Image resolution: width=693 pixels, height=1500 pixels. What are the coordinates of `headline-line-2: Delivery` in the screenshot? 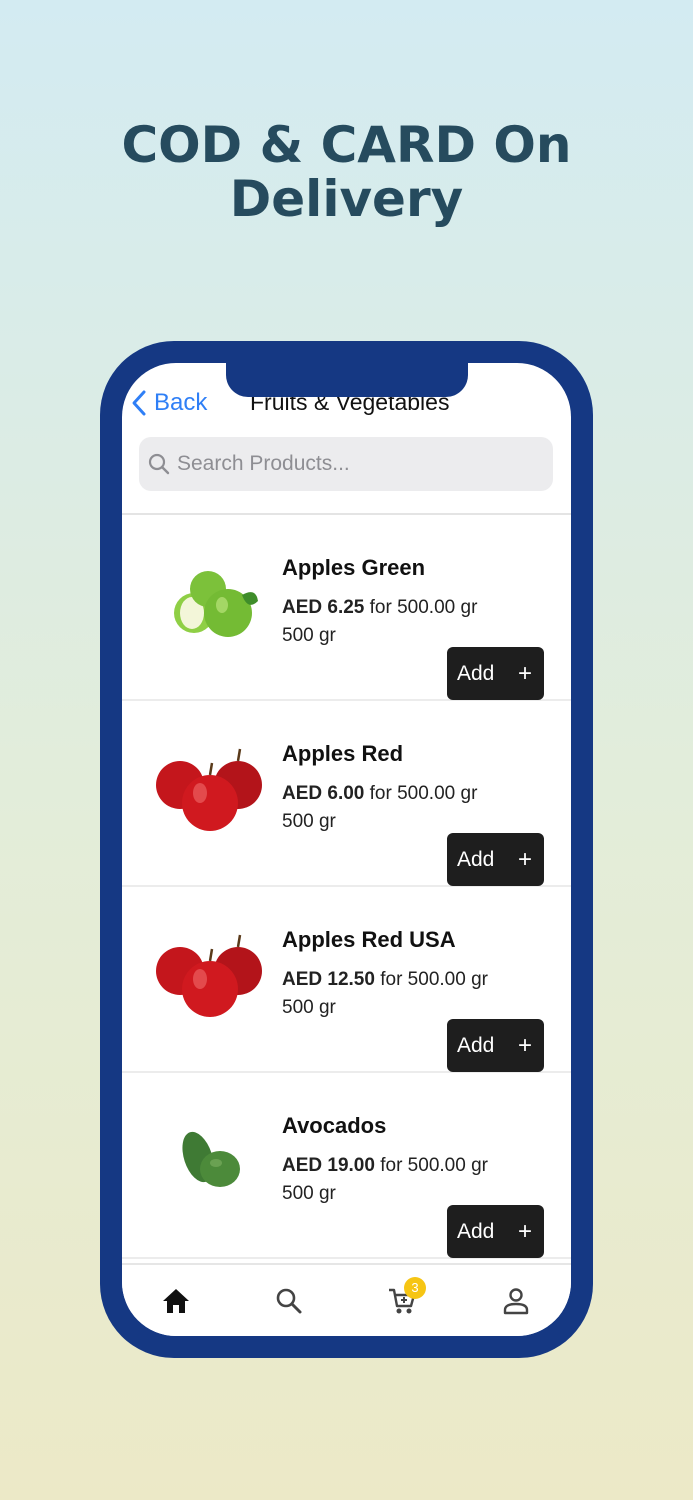 It's located at (346, 199).